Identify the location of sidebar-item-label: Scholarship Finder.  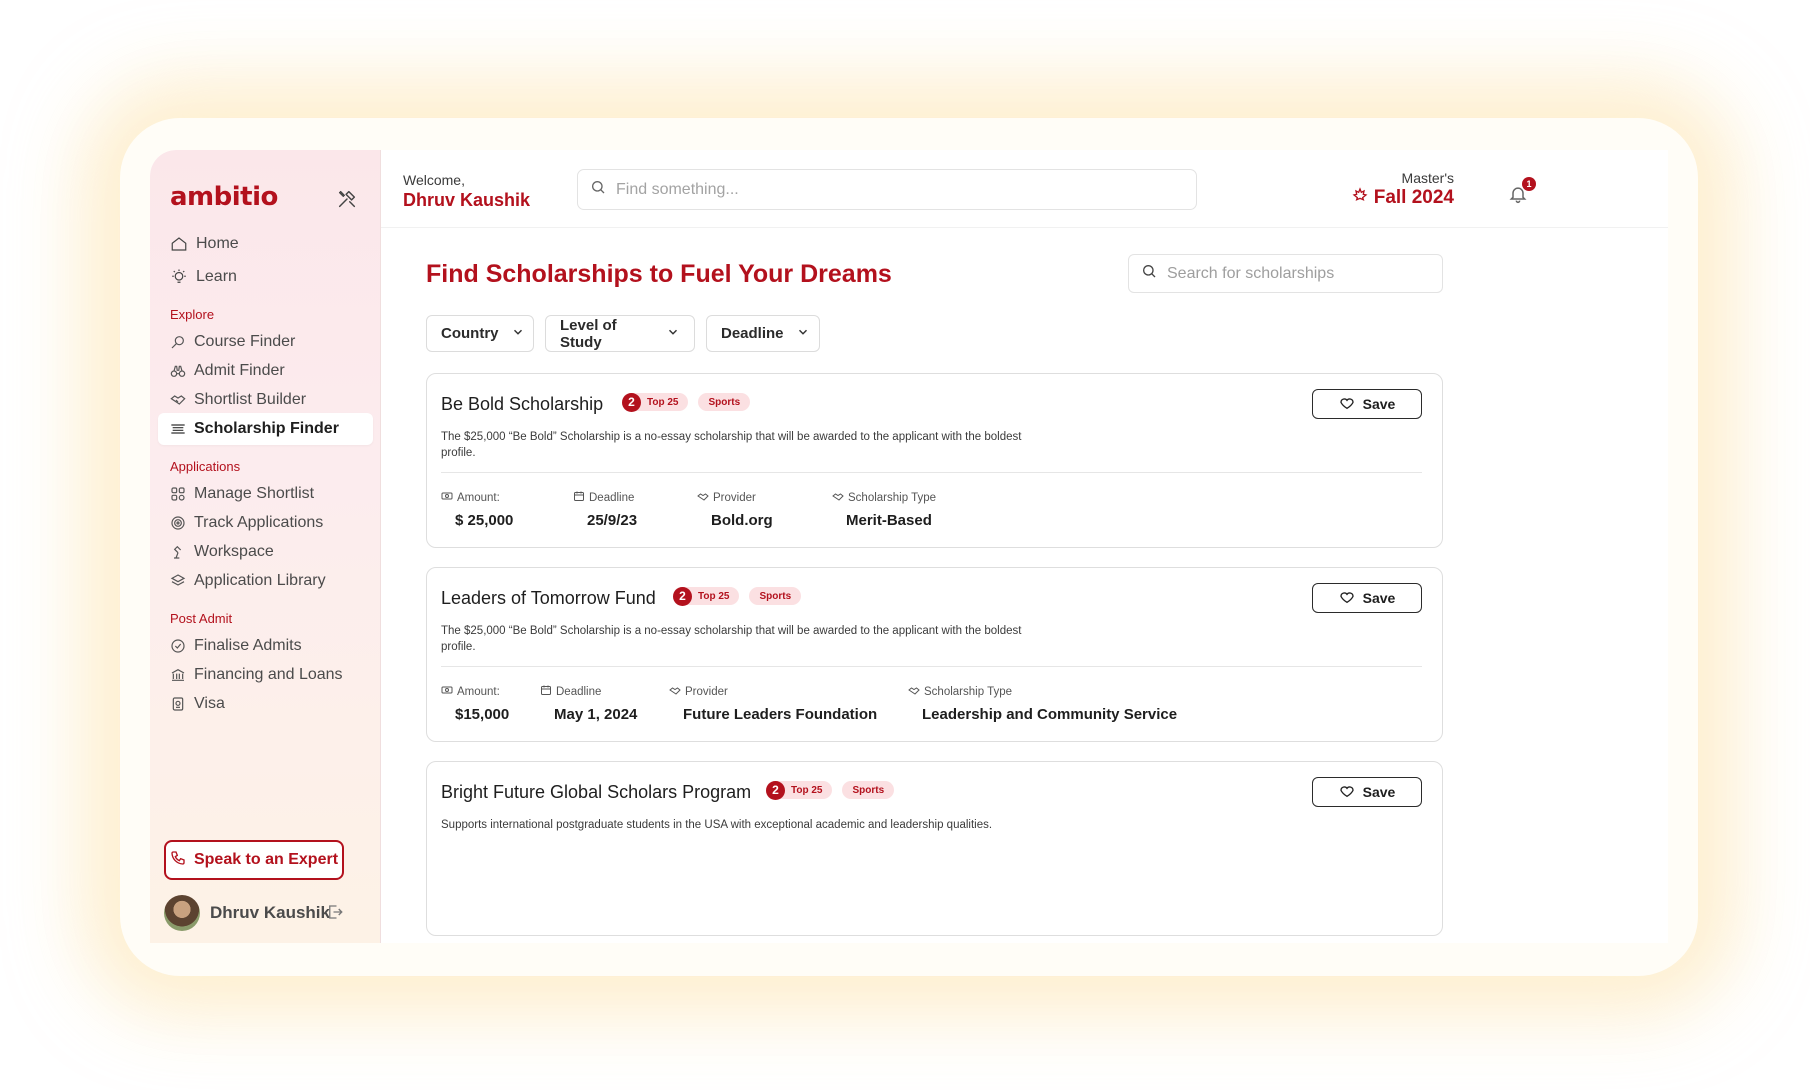
(266, 428).